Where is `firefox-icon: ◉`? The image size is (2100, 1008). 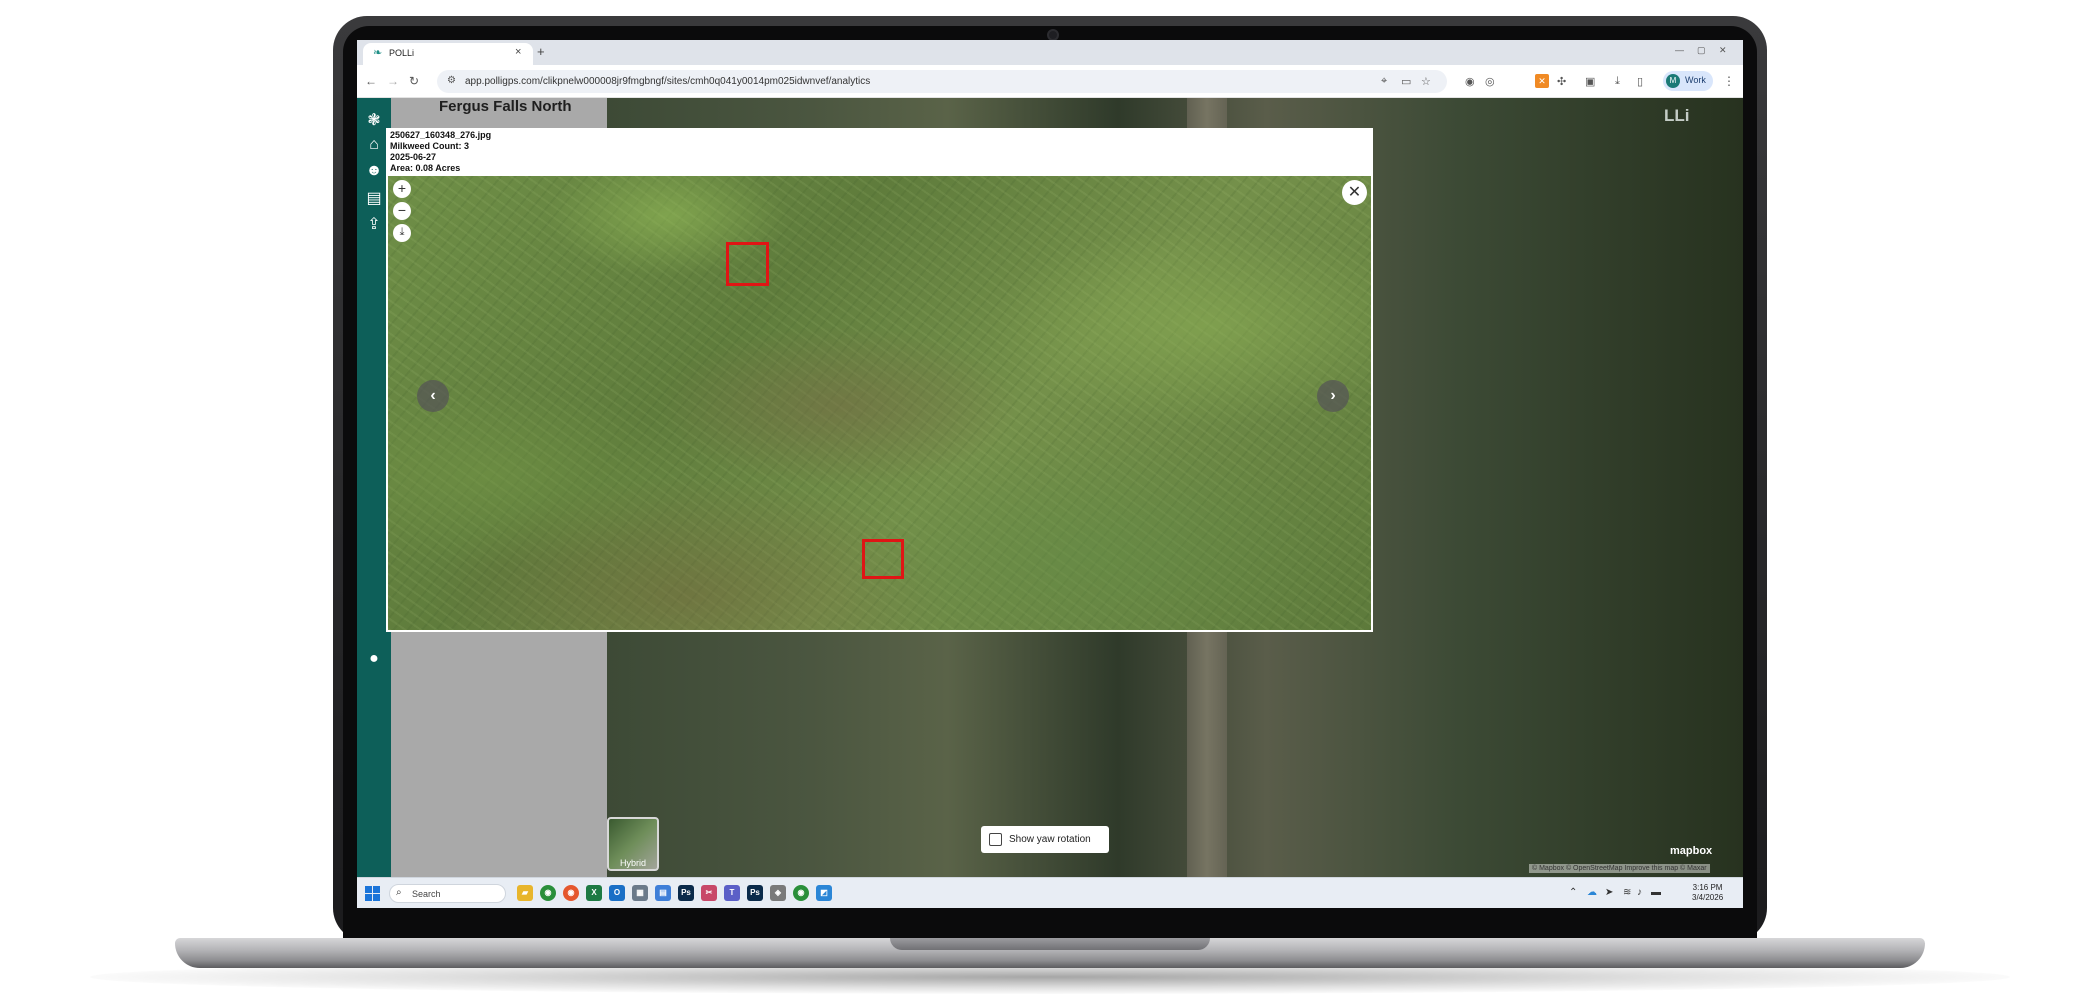 firefox-icon: ◉ is located at coordinates (571, 893).